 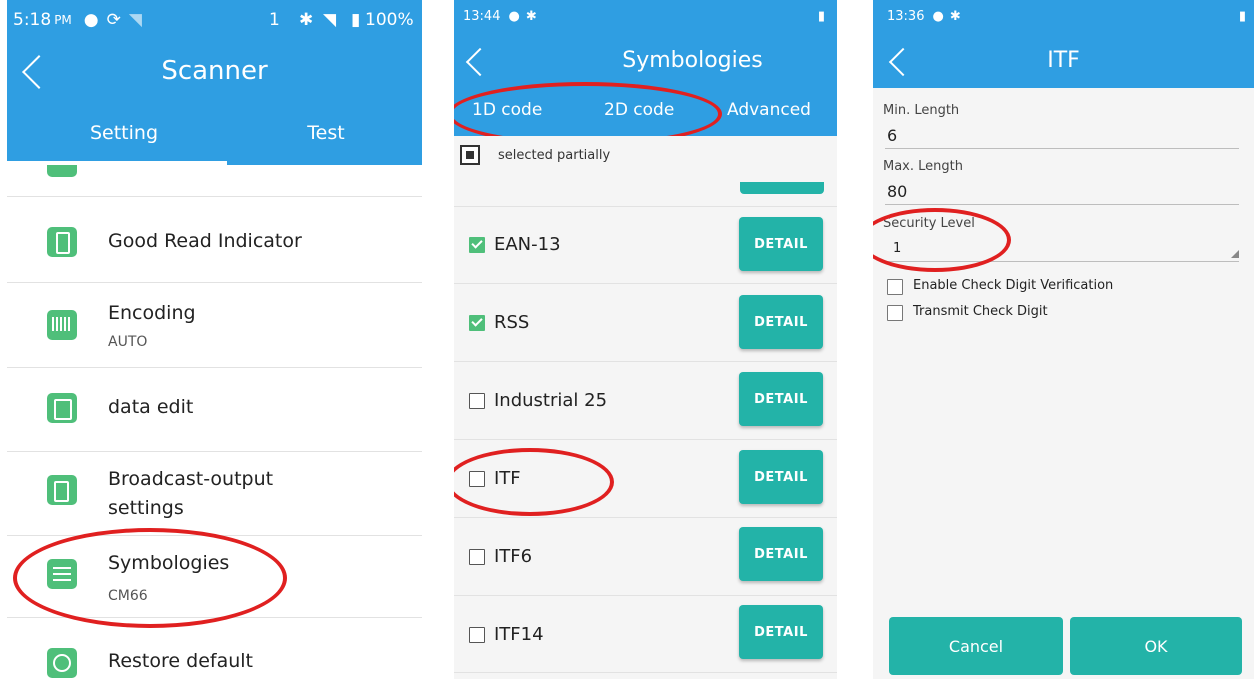 I want to click on symbology-label: ITF6, so click(x=513, y=556).